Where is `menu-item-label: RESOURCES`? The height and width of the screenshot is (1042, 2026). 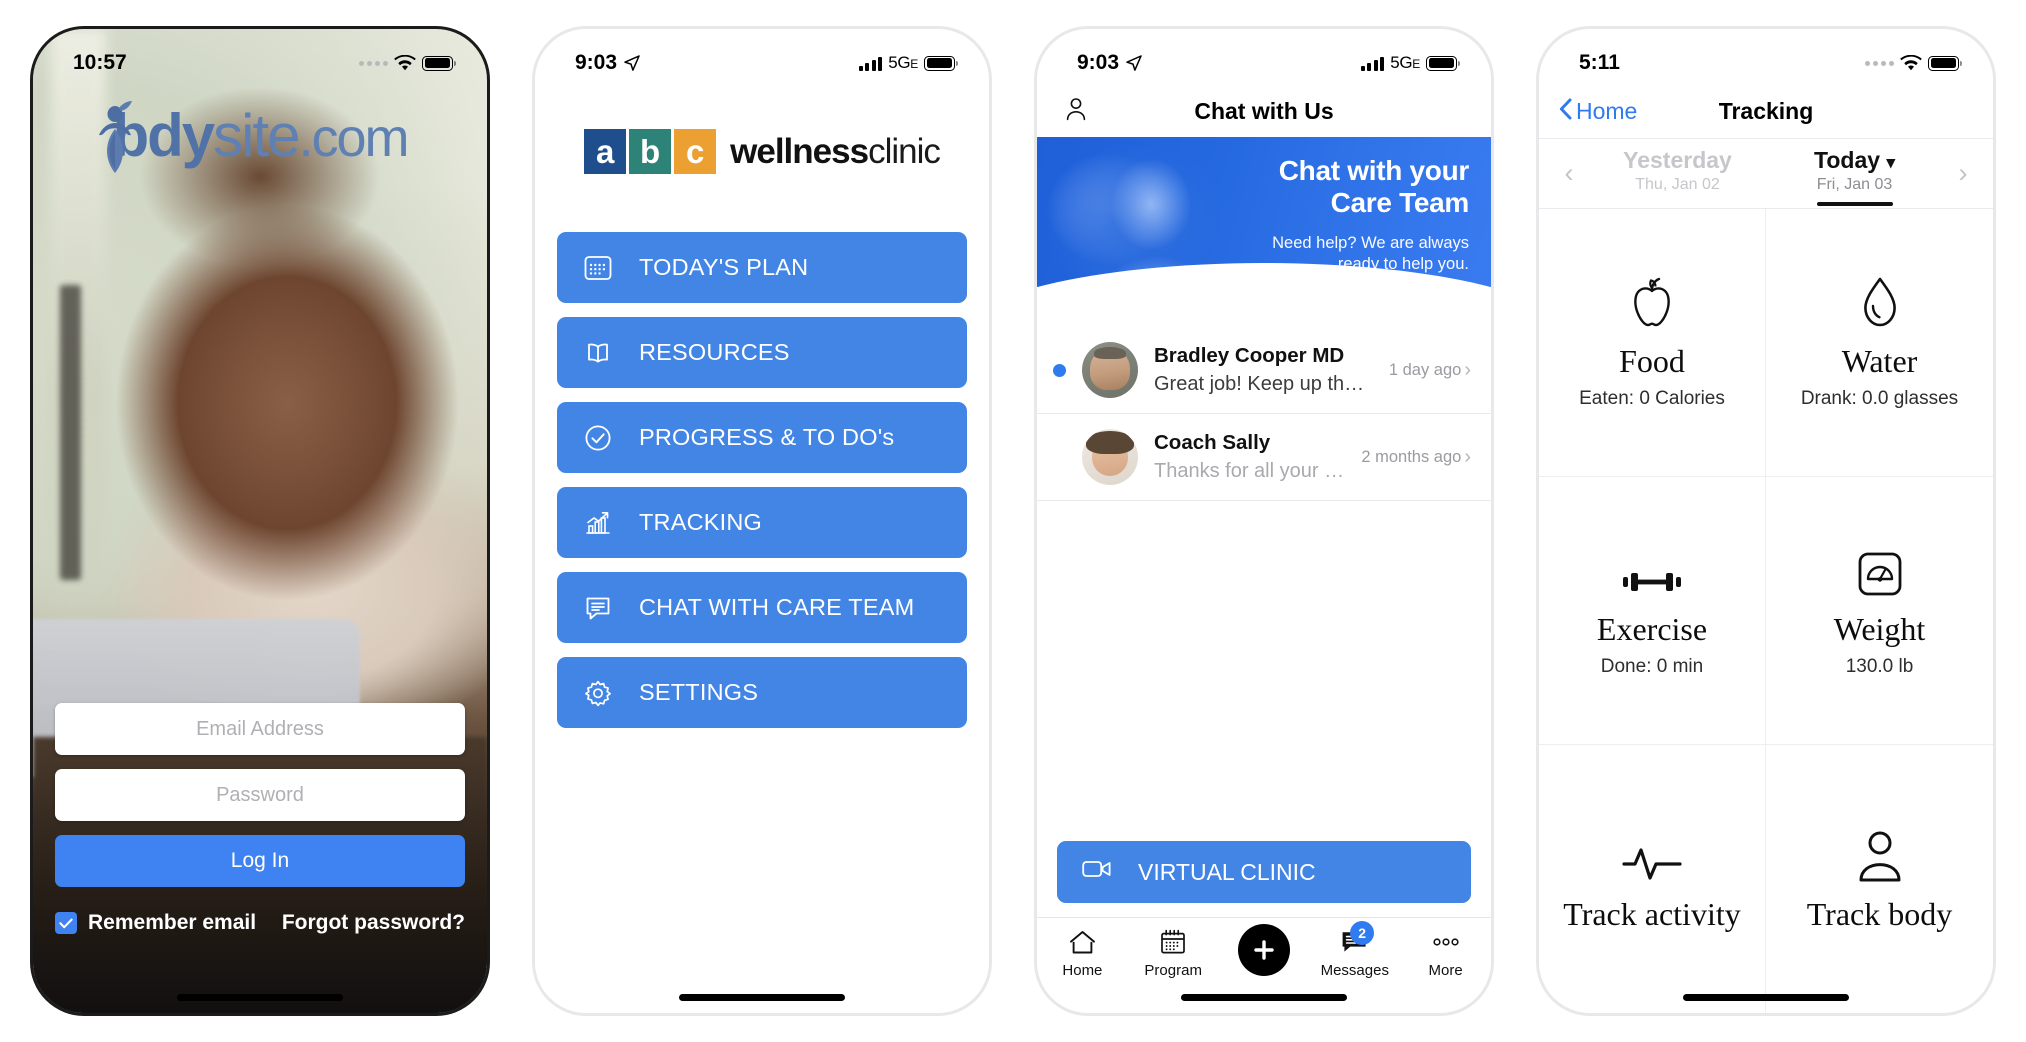 menu-item-label: RESOURCES is located at coordinates (714, 352).